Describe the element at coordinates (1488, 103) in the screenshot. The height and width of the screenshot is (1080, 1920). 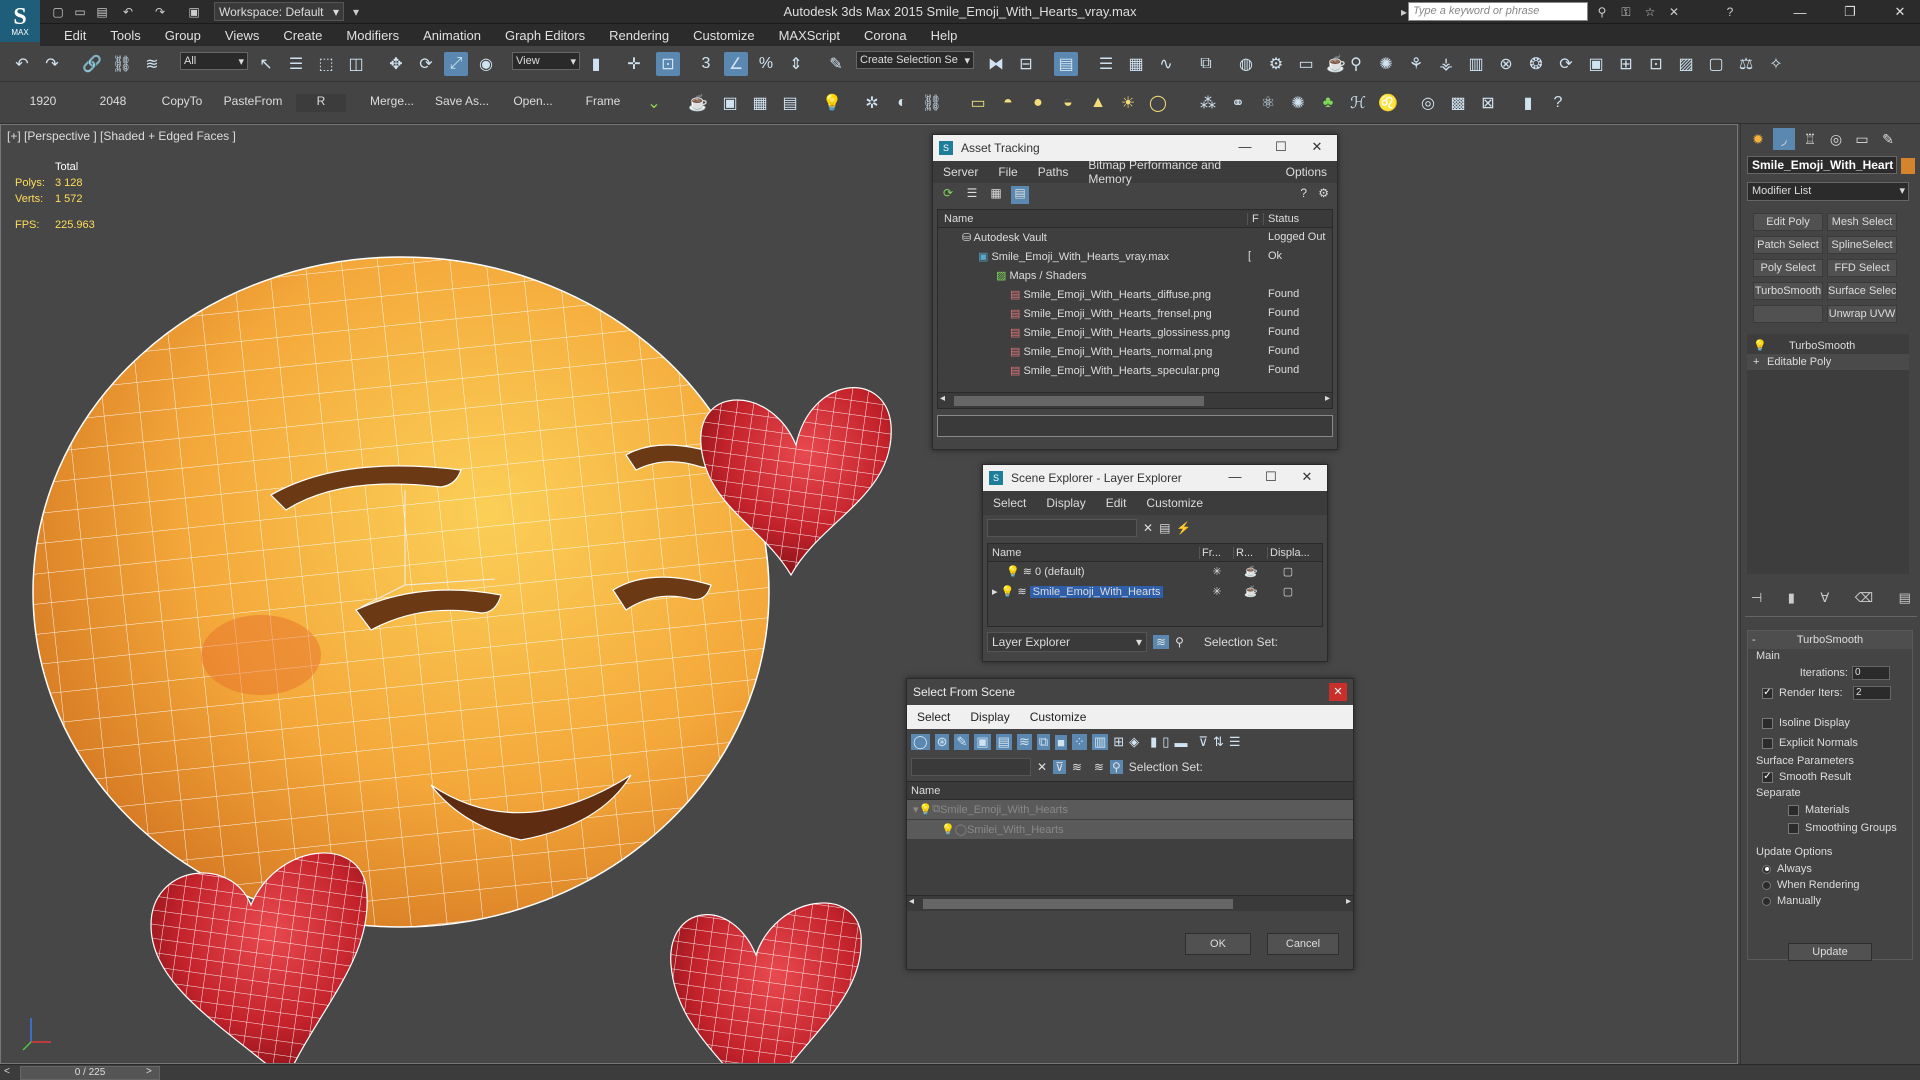
I see `render-to-texture-icon: ⊠` at that location.